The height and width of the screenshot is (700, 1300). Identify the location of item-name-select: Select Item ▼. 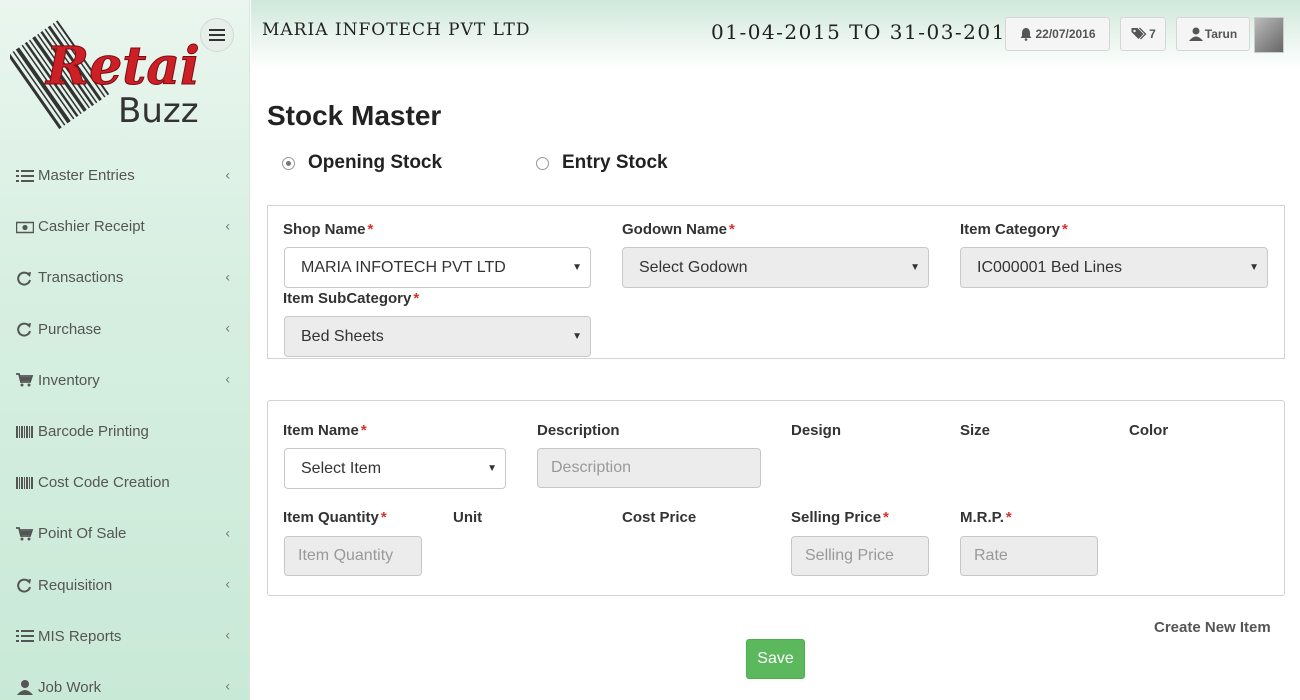
(395, 468).